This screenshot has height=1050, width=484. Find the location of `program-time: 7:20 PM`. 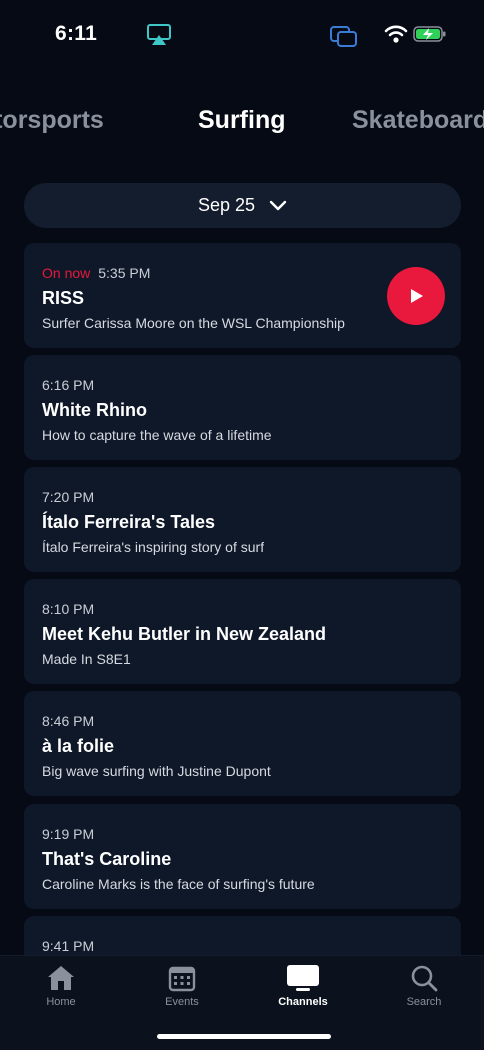

program-time: 7:20 PM is located at coordinates (68, 497).